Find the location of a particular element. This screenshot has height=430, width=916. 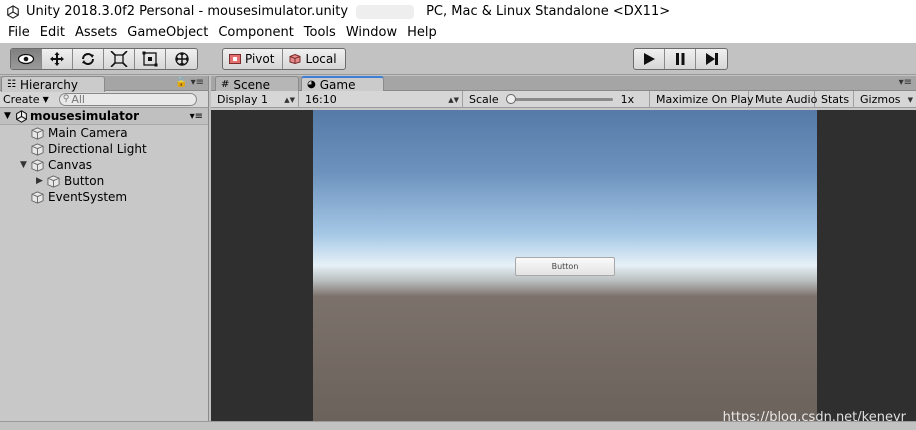

rect-tool-button is located at coordinates (150, 59).